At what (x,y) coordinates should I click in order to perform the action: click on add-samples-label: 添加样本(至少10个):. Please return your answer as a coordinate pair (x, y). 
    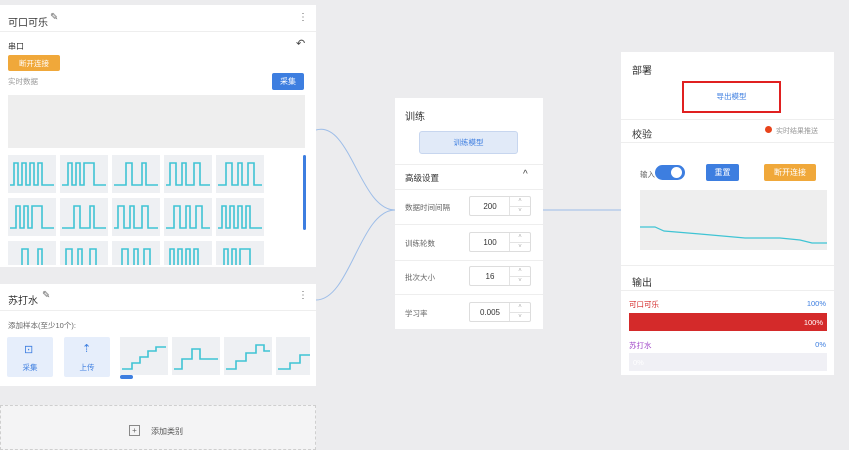
    Looking at the image, I should click on (42, 325).